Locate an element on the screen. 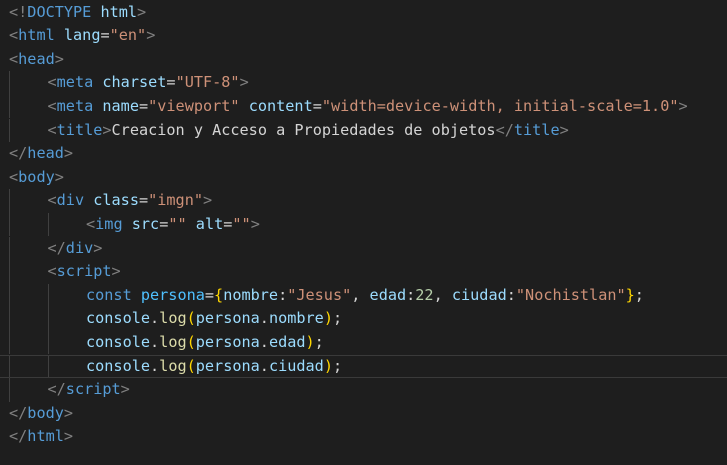 The height and width of the screenshot is (465, 727). code-line: <img src="" alt=""> is located at coordinates (363, 224).